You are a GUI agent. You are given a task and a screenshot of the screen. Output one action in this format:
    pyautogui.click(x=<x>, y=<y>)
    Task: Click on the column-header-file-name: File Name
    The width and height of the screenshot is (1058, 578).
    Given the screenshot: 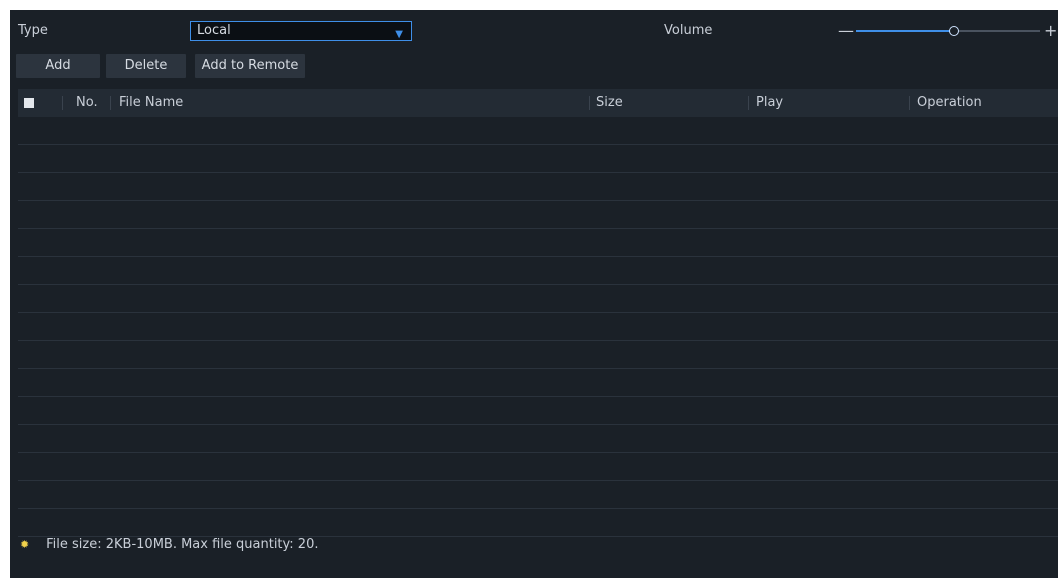 What is the action you would take?
    pyautogui.click(x=151, y=102)
    